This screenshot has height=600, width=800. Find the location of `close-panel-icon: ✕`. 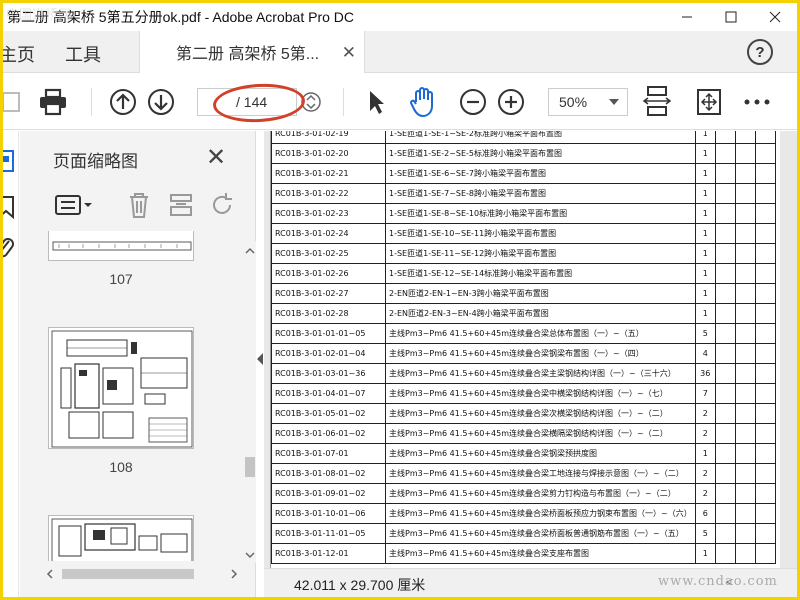

close-panel-icon: ✕ is located at coordinates (216, 157).